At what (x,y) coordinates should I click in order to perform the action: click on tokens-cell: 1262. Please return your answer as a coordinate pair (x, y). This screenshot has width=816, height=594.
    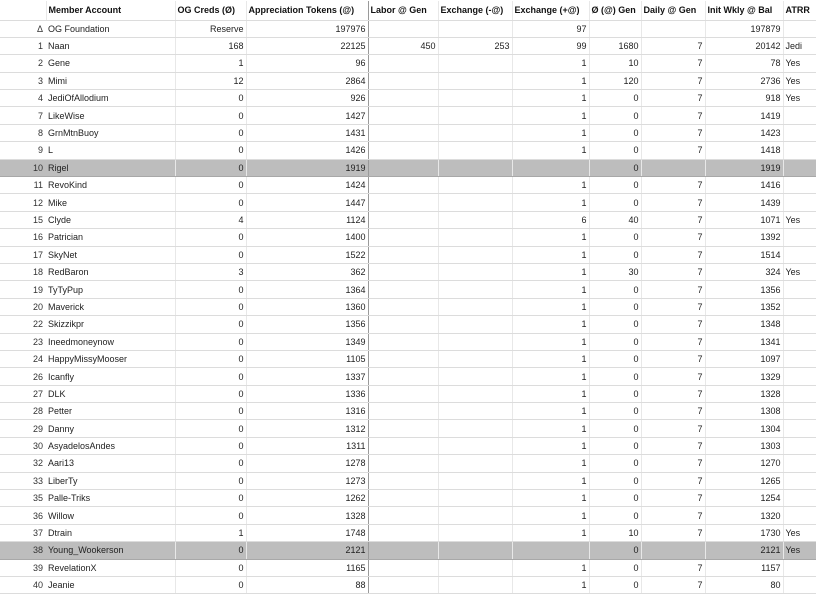
    Looking at the image, I should click on (307, 498).